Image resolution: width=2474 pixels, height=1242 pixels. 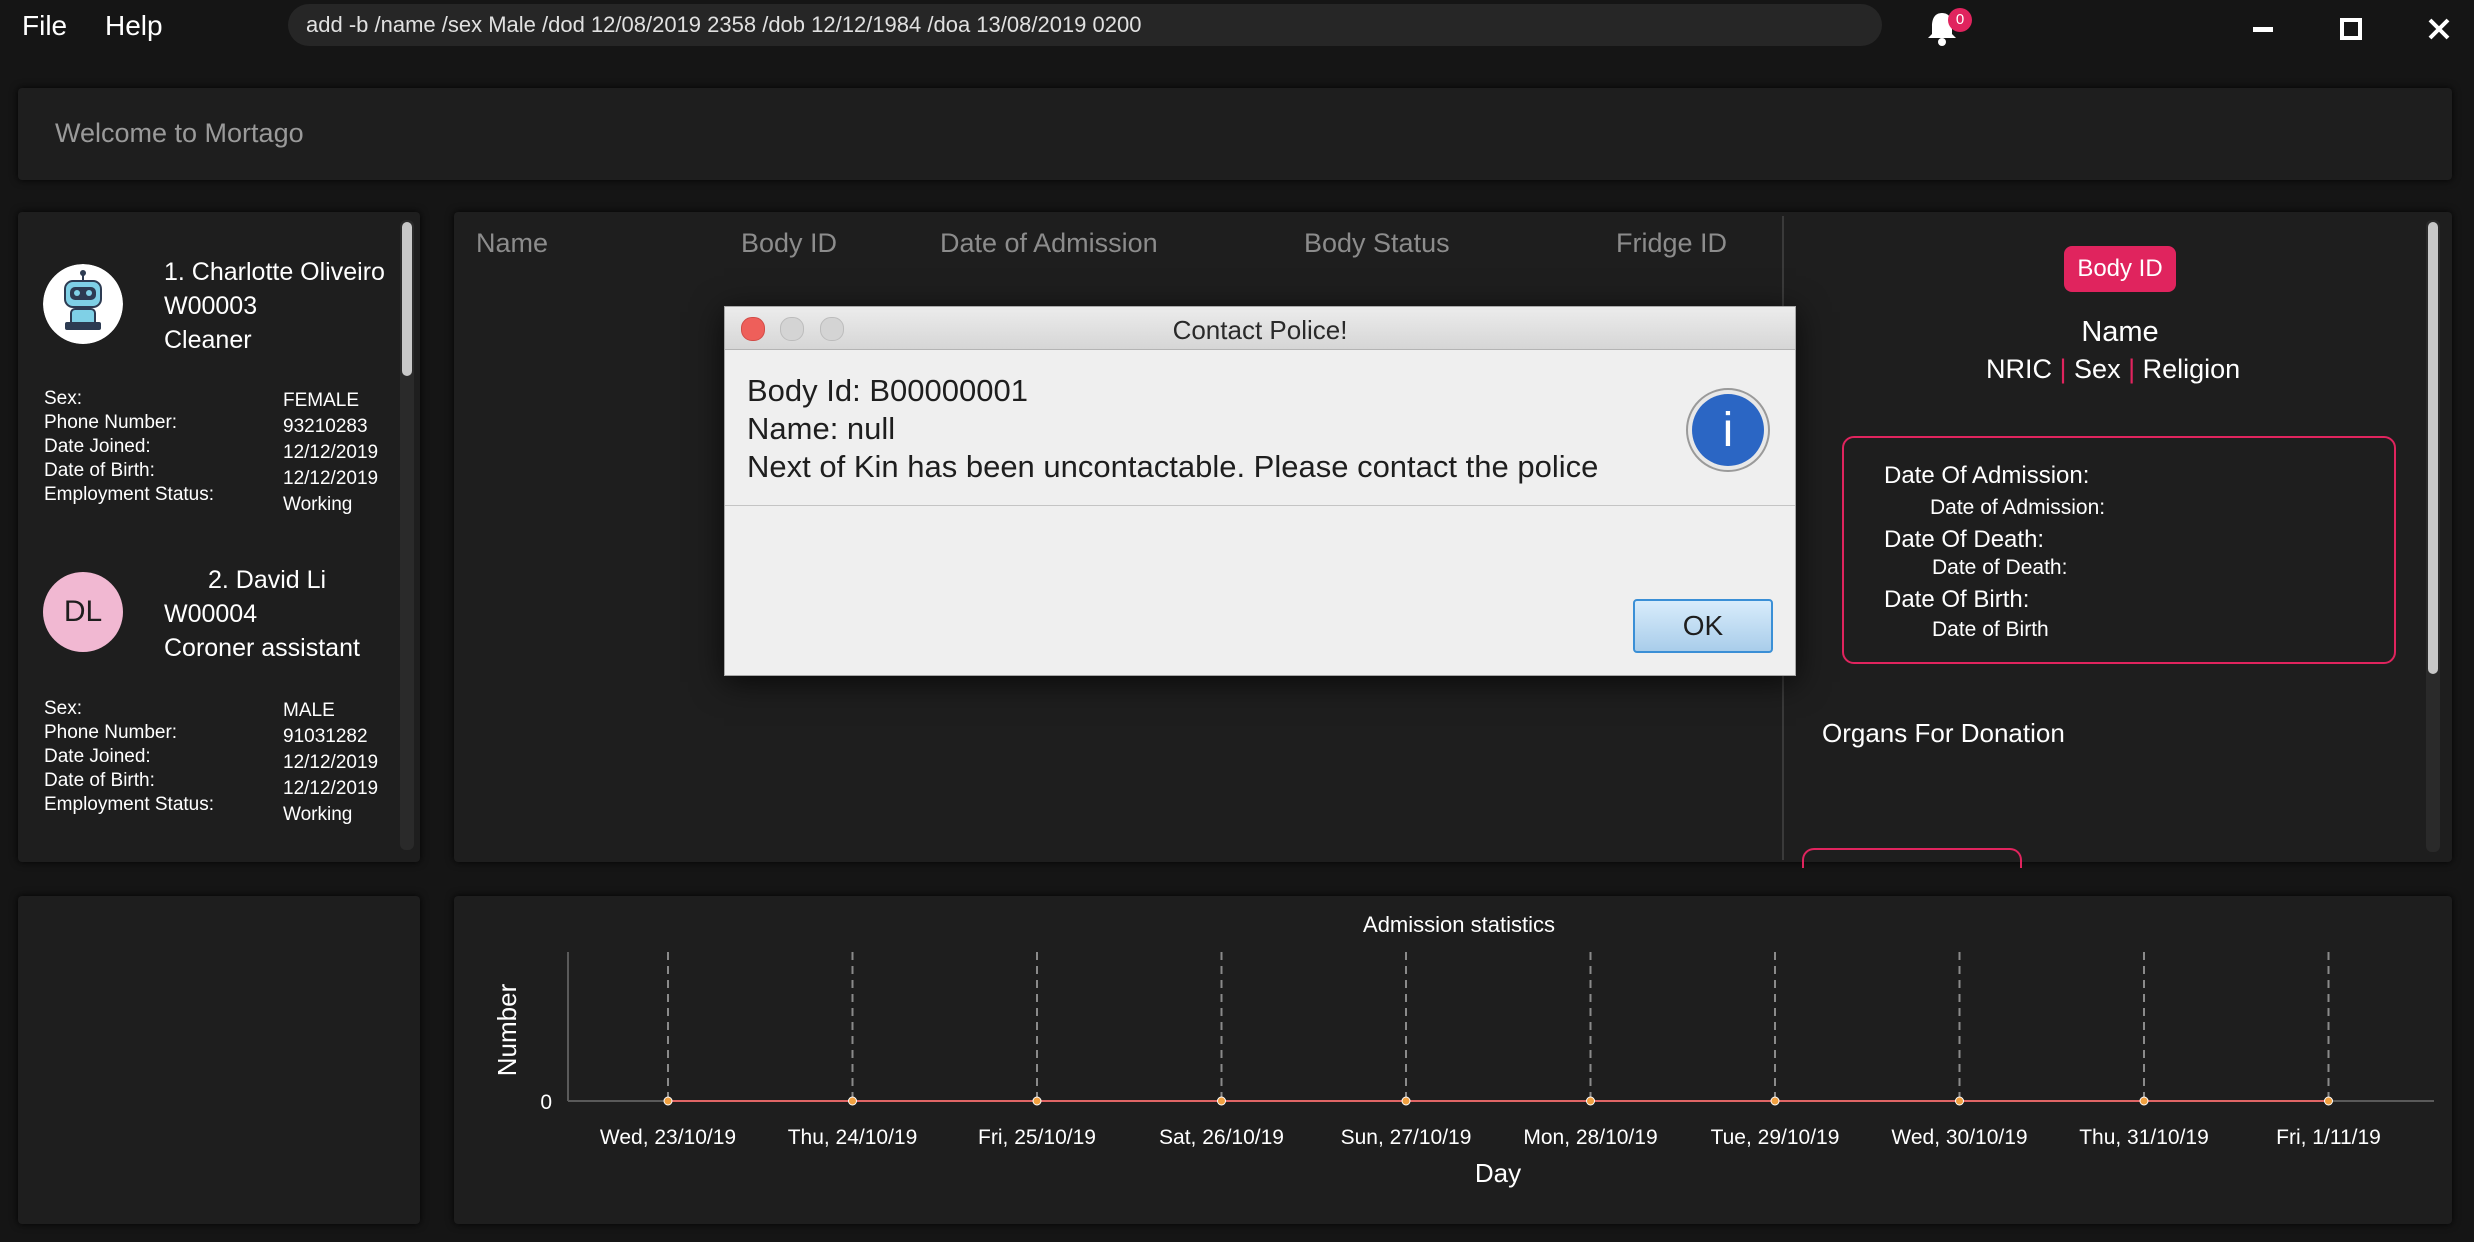 I want to click on worker-id: W00003, so click(x=211, y=306).